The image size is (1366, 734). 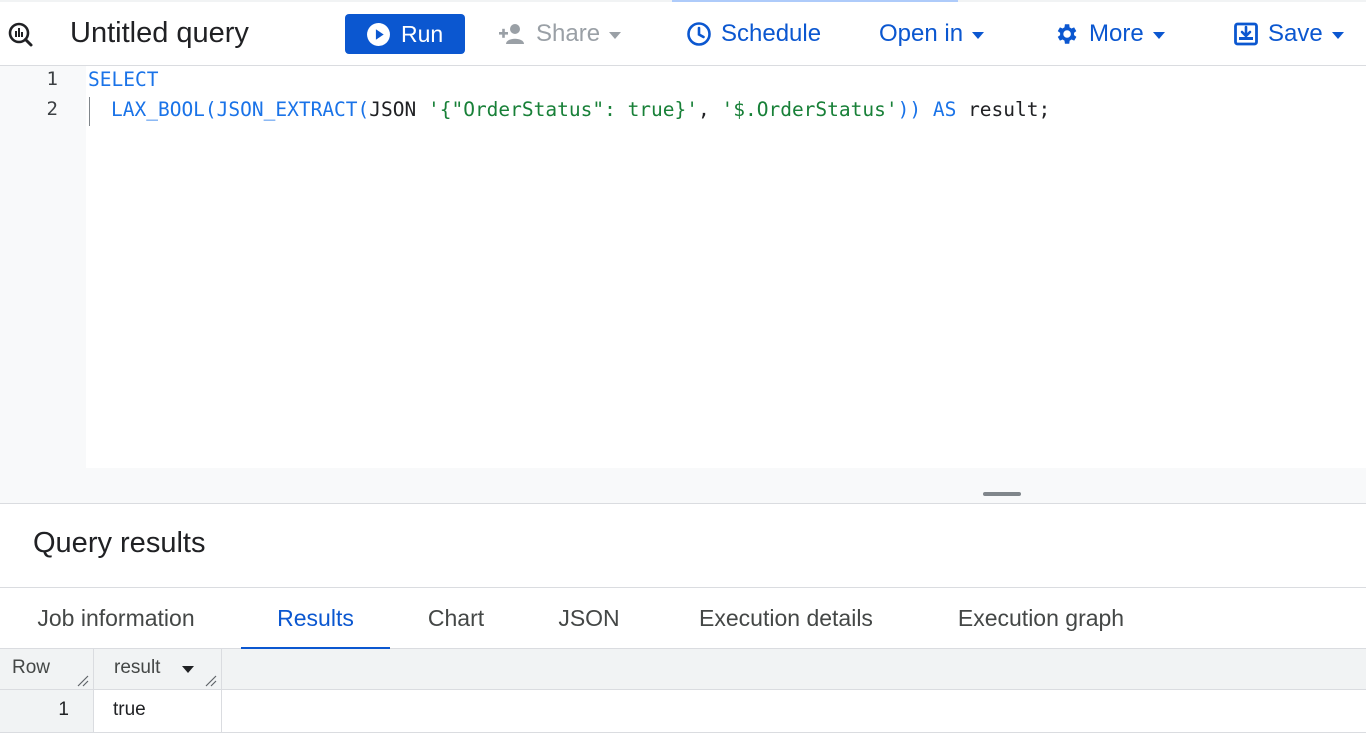 What do you see at coordinates (52, 109) in the screenshot?
I see `line-number: 2` at bounding box center [52, 109].